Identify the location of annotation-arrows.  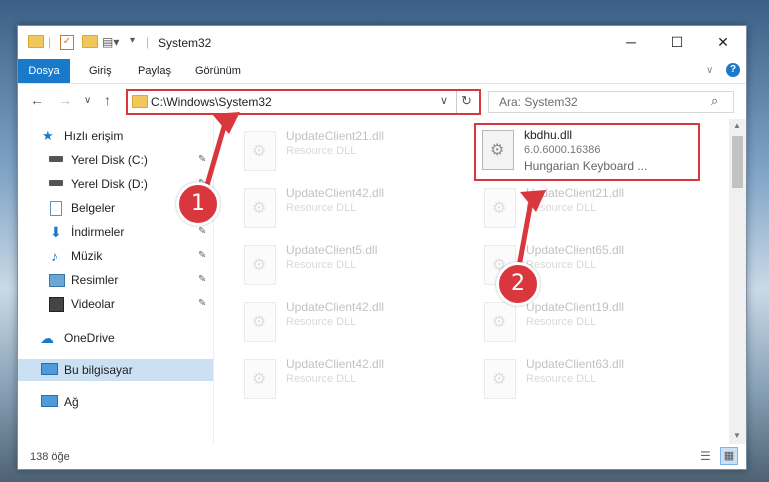
(374, 192).